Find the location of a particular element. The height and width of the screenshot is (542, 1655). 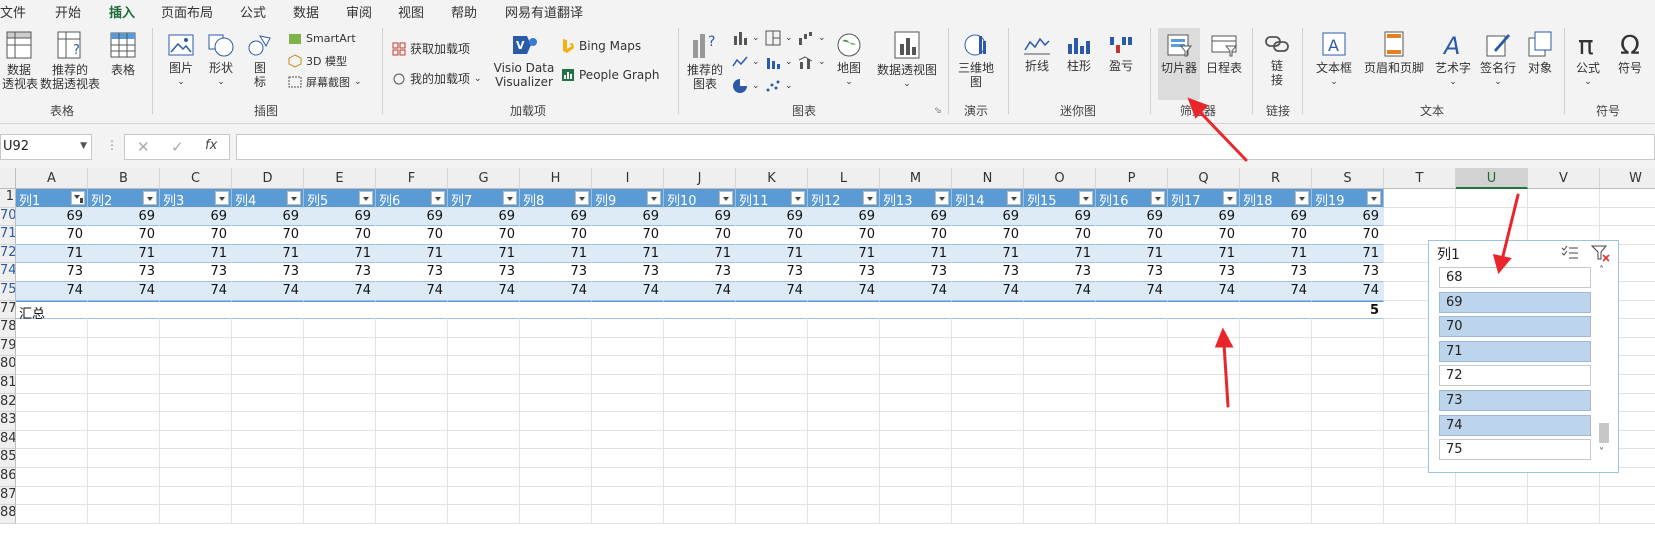

slicer-item: 73 is located at coordinates (1515, 400).